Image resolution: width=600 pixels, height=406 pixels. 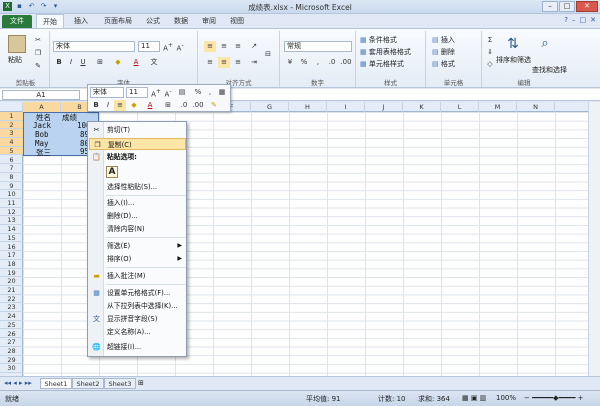 What do you see at coordinates (137, 259) in the screenshot?
I see `menu-item-sort: 排序(O) ▶` at bounding box center [137, 259].